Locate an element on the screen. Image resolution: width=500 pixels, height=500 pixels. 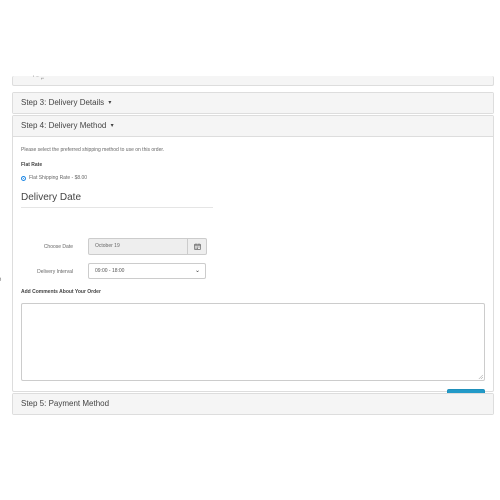
choose-date-field: October 19 is located at coordinates (138, 246).